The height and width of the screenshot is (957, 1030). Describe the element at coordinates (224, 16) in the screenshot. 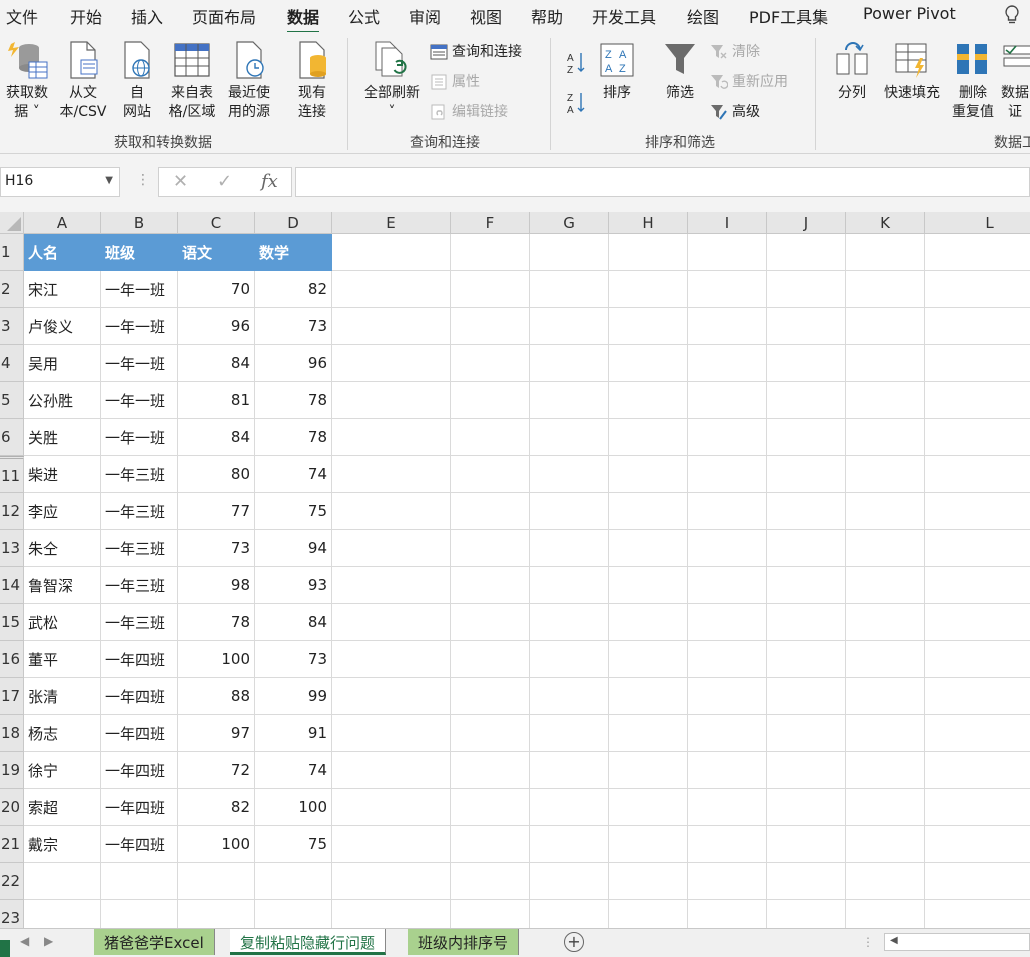

I see `tab-page-layout: 页面布局` at that location.